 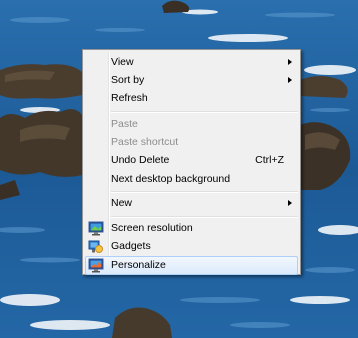 I want to click on menu-item-gadgets: Gadgets, so click(x=191, y=246).